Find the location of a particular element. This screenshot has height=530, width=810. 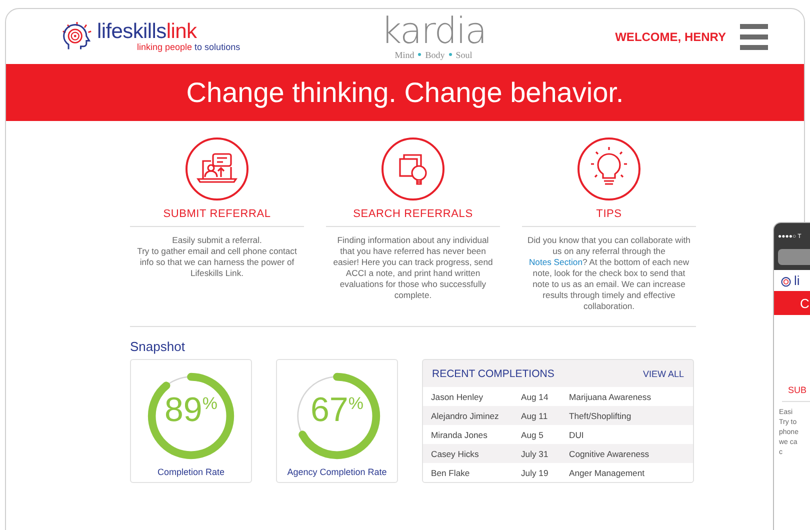

section-title: Snapshot is located at coordinates (158, 346).